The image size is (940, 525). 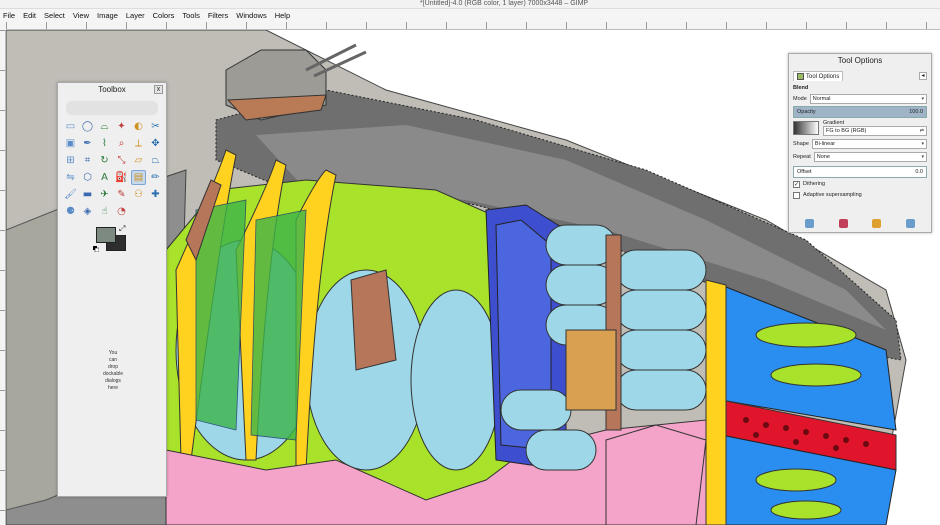 What do you see at coordinates (104, 211) in the screenshot?
I see `smudge-icon: ☝` at bounding box center [104, 211].